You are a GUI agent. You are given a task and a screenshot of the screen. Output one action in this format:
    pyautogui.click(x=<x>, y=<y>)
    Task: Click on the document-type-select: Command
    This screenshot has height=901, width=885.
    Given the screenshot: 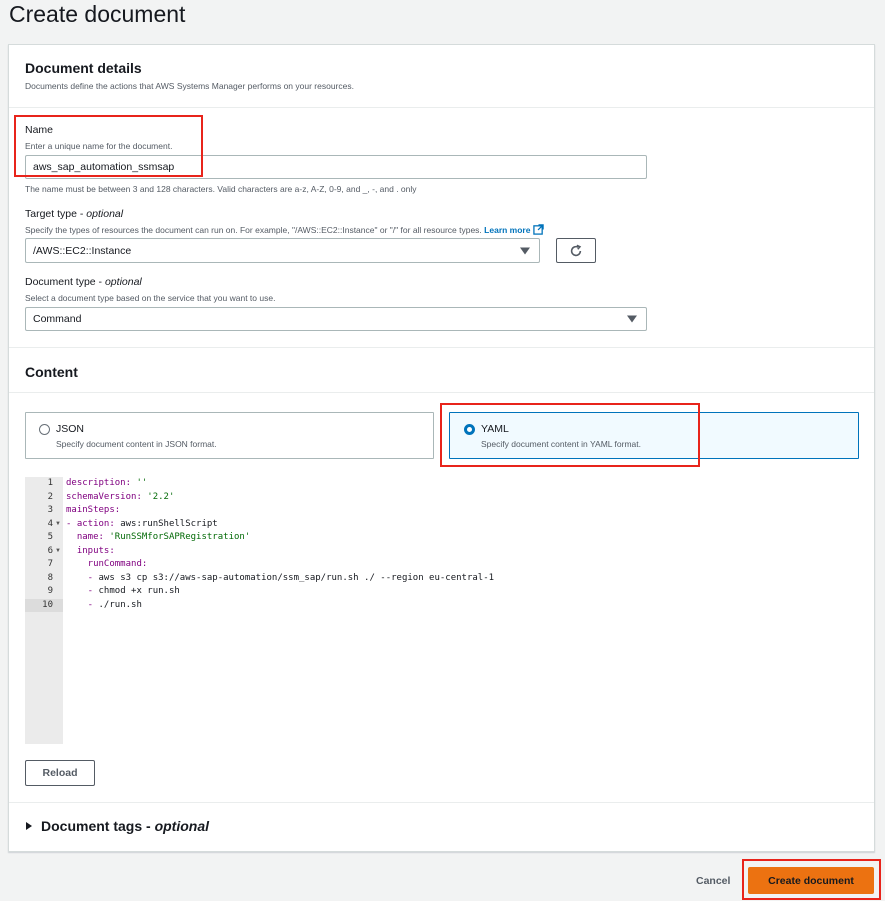 What is the action you would take?
    pyautogui.click(x=336, y=319)
    